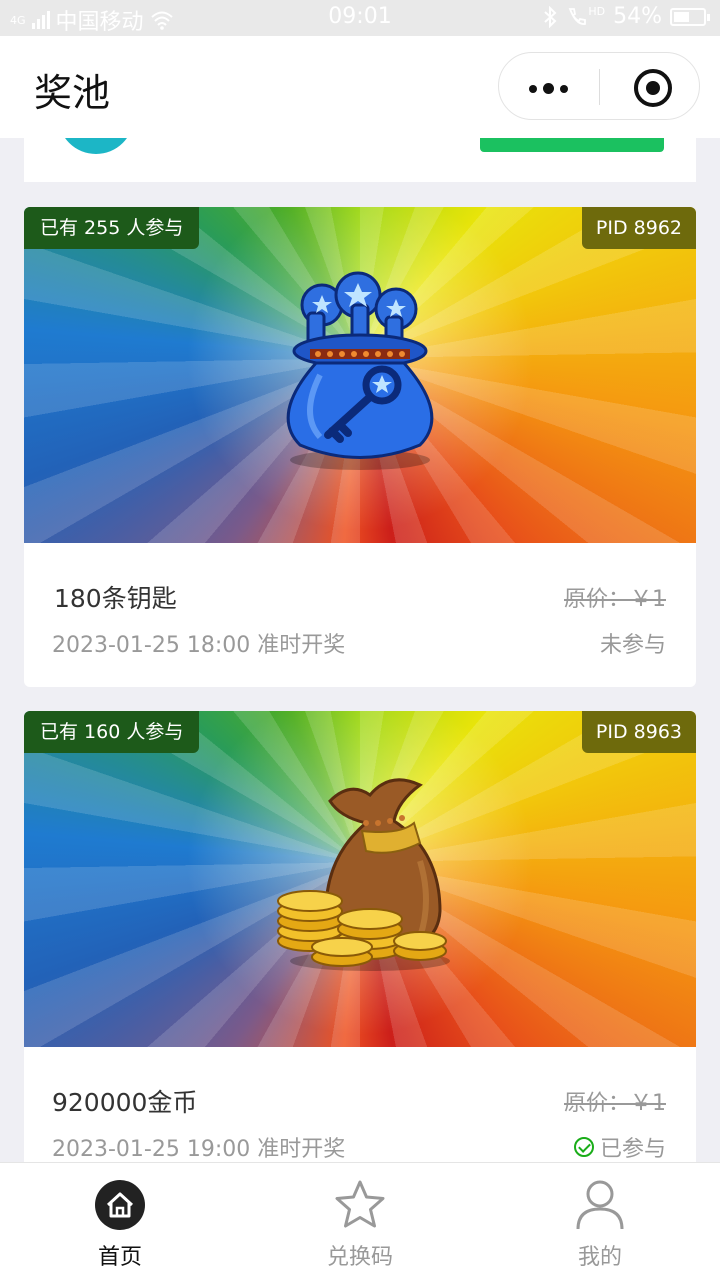 Image resolution: width=720 pixels, height=1280 pixels. I want to click on tab-label: 首页, so click(119, 1257).